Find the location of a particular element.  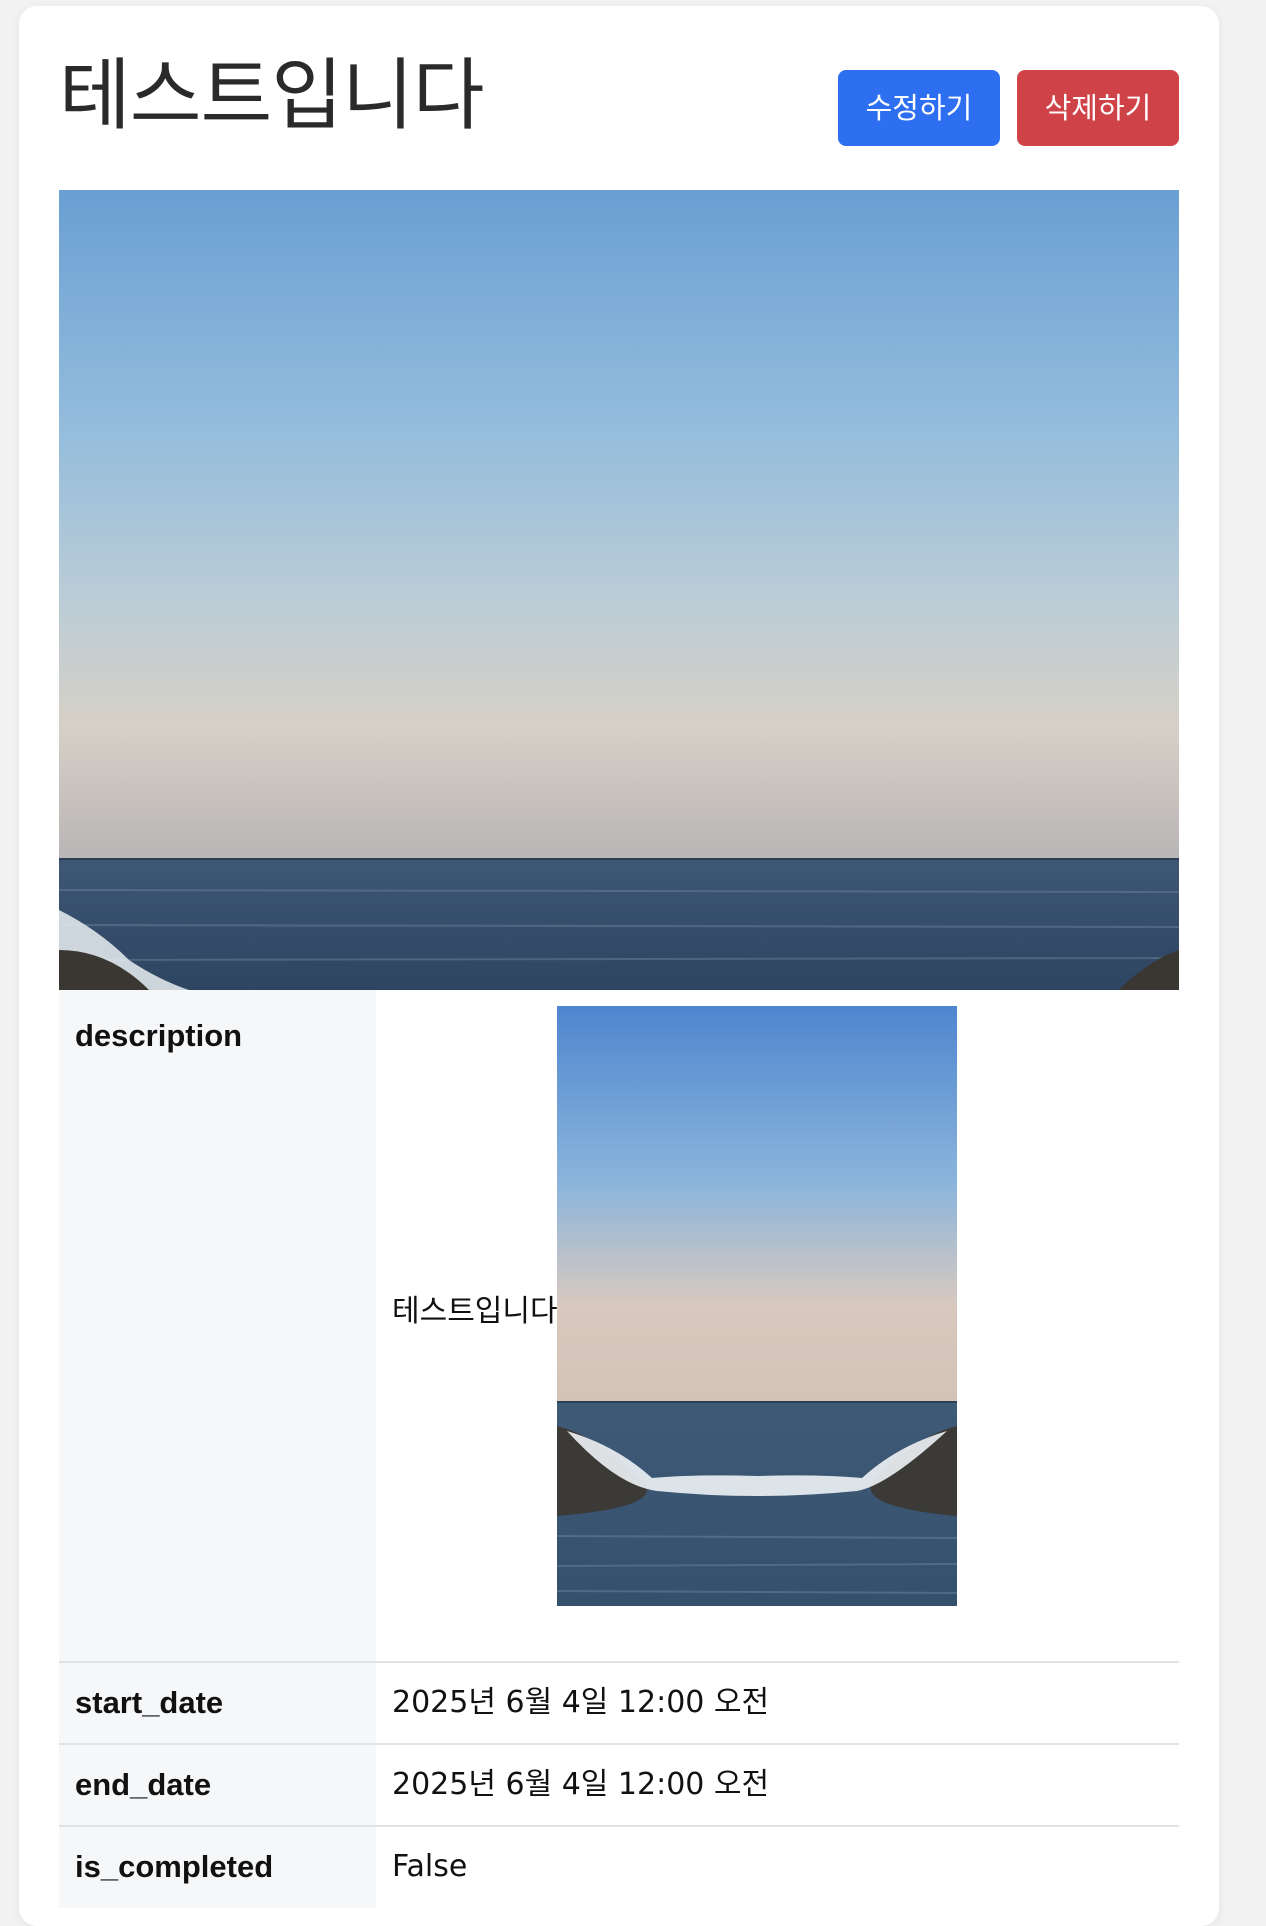

page-title: 테스트입니다 is located at coordinates (272, 96).